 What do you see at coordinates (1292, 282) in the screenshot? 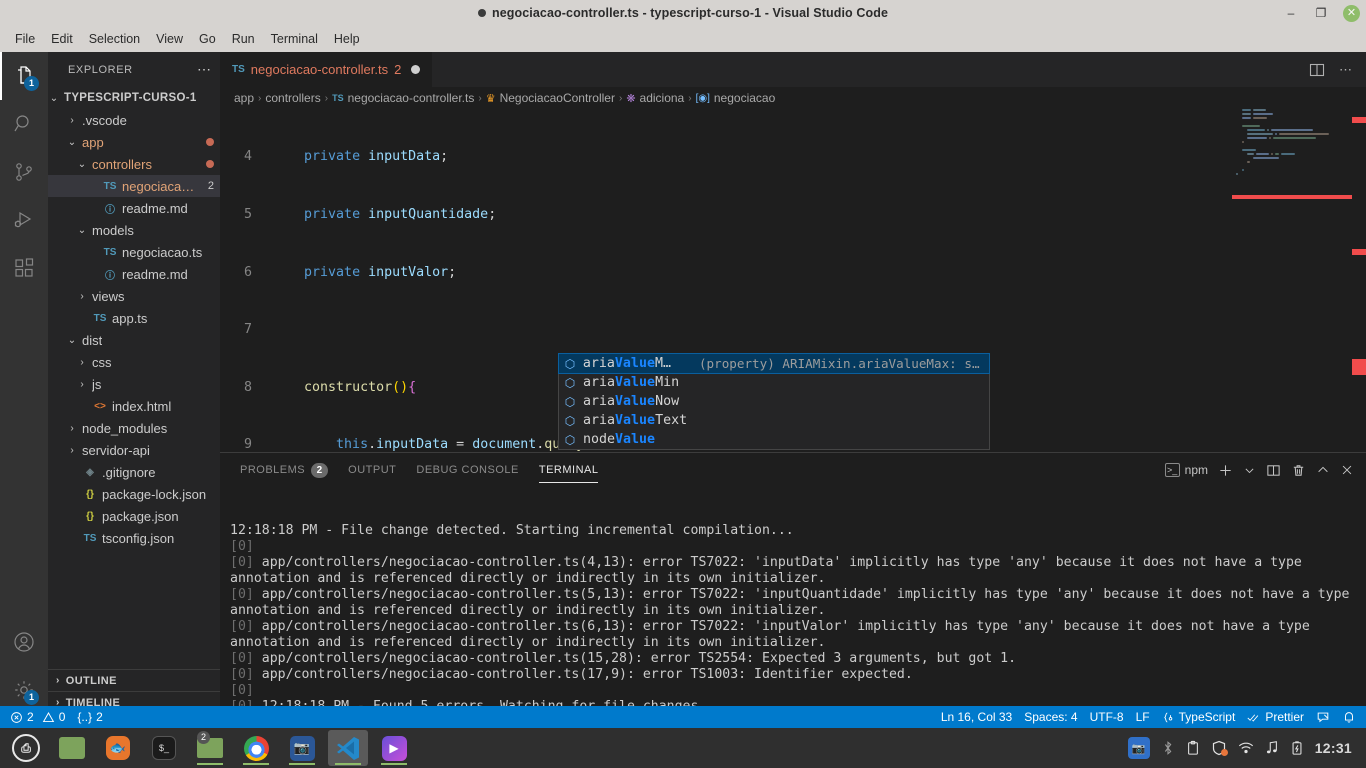
I see `minimap` at bounding box center [1292, 282].